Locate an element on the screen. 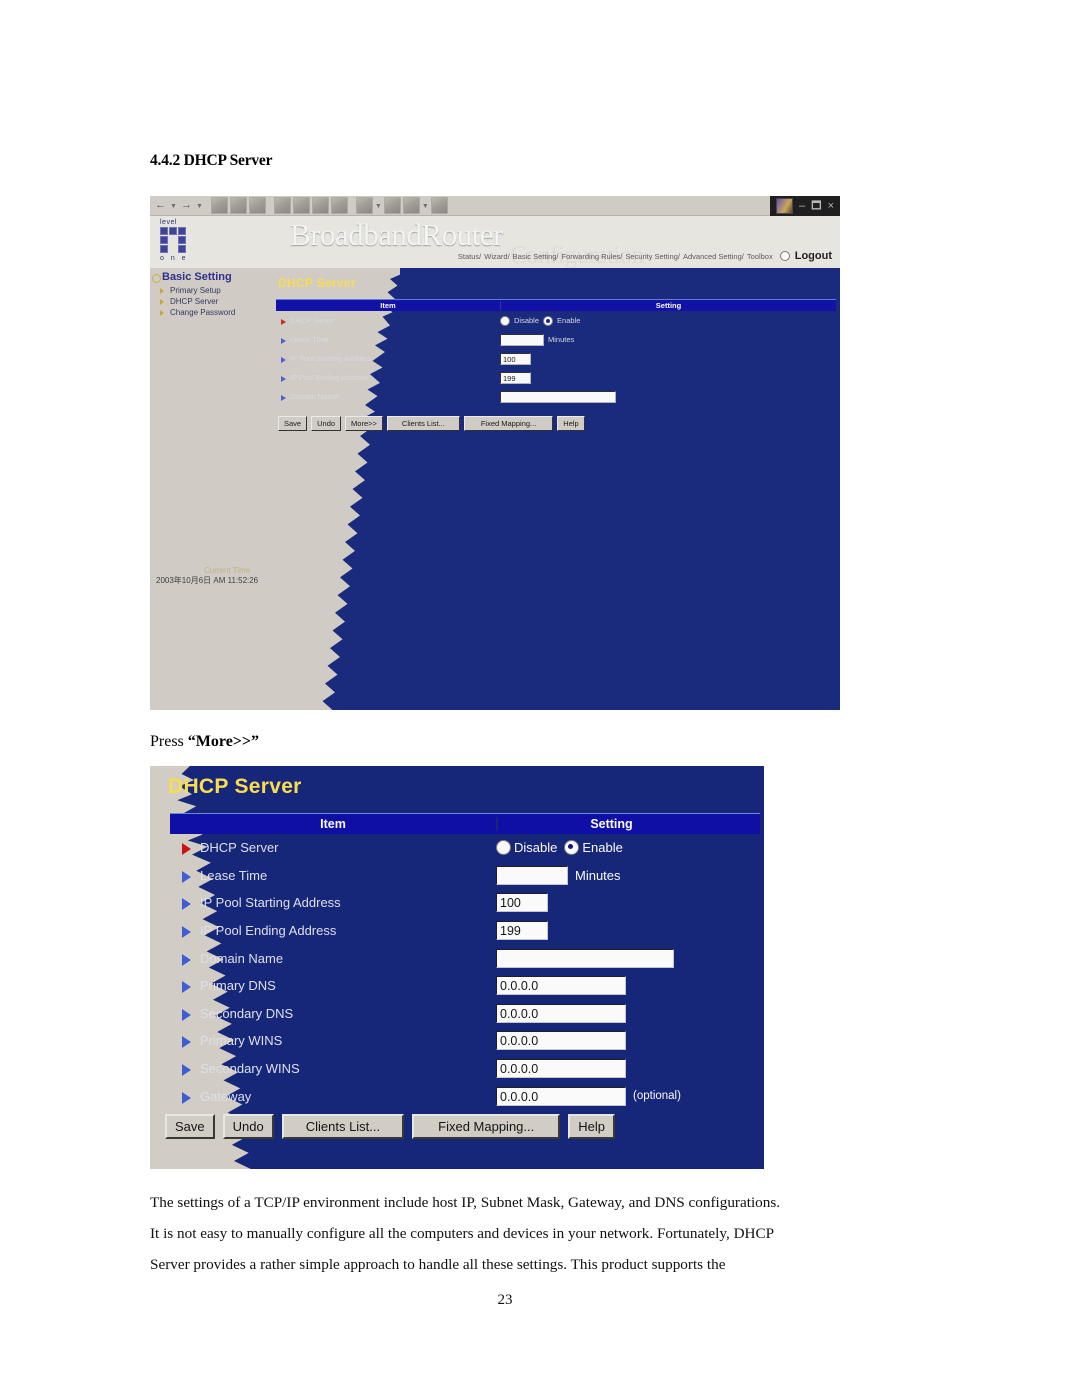 This screenshot has width=1080, height=1397. row-value: 0.0.0.0 (optional) is located at coordinates (628, 1096).